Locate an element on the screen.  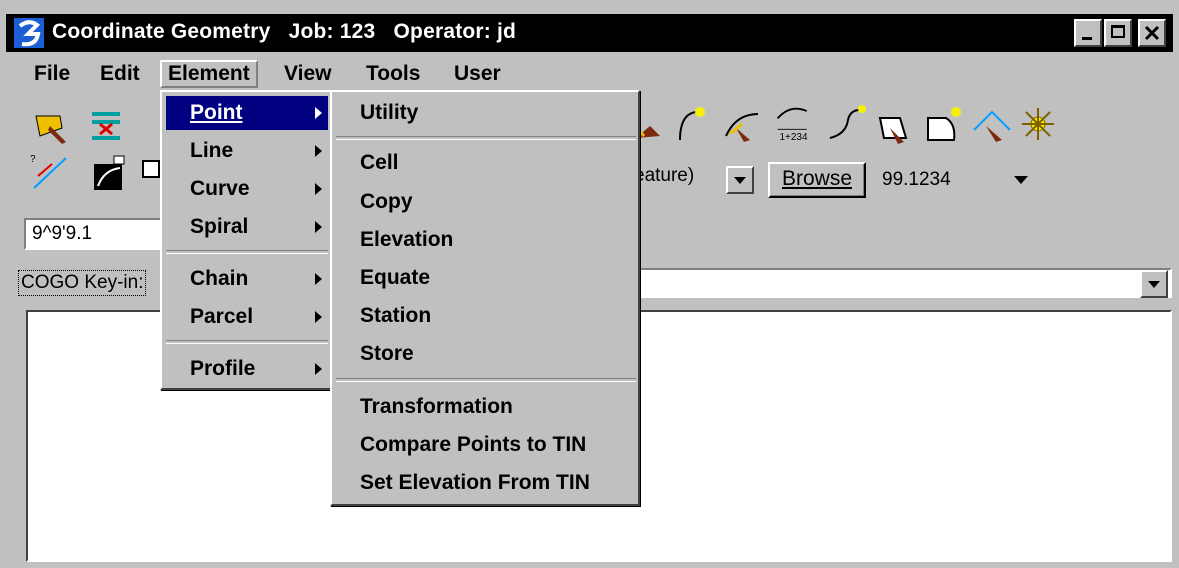
menu-user-label: User is located at coordinates (477, 73).